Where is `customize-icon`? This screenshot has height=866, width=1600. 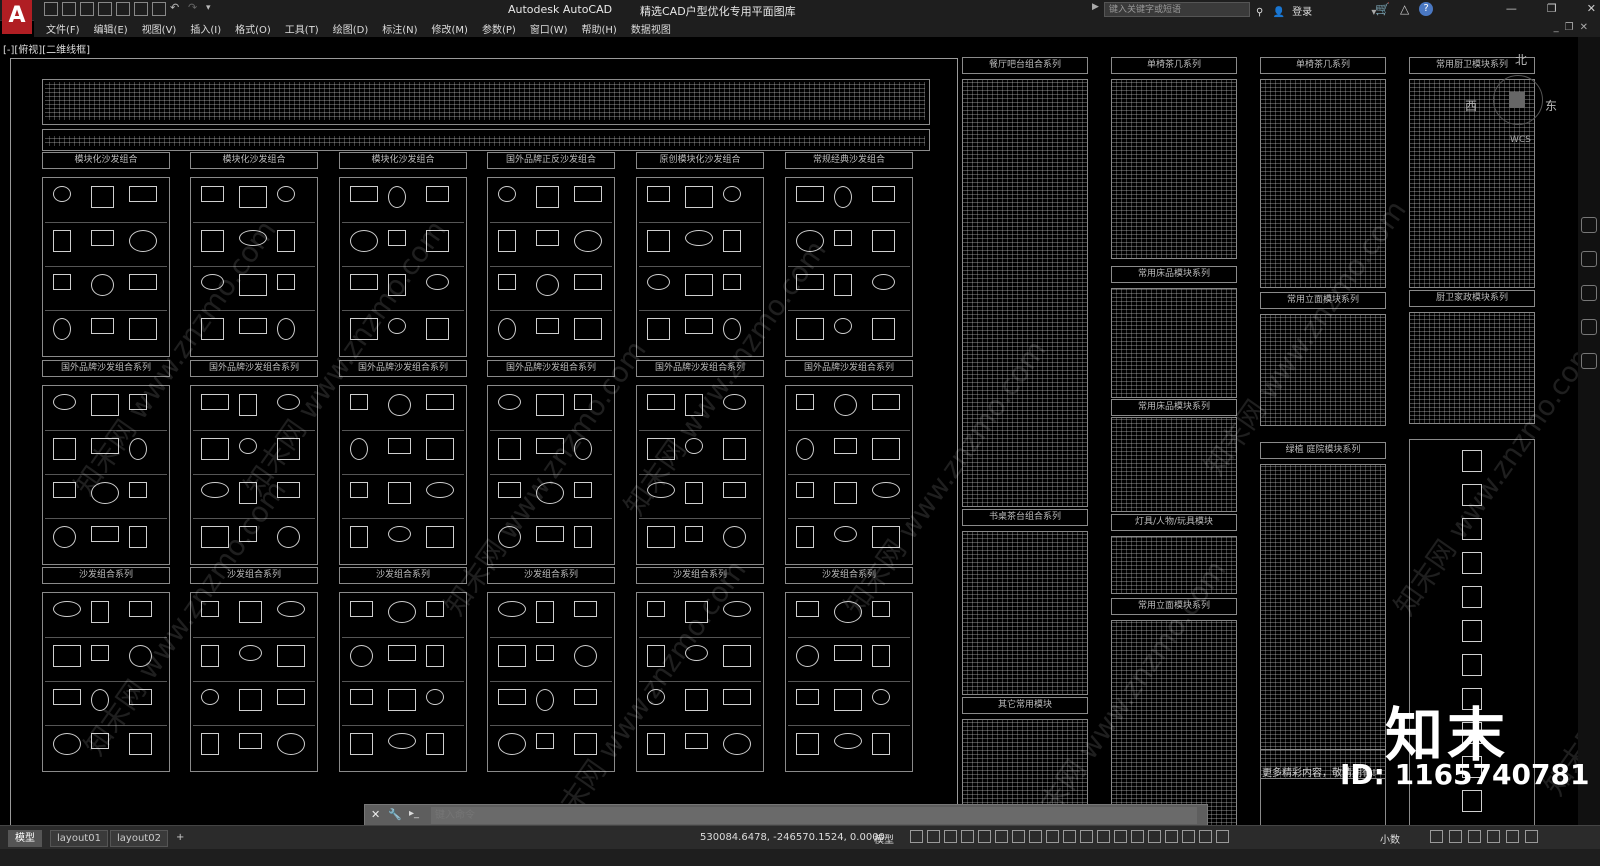
customize-icon is located at coordinates (1531, 836).